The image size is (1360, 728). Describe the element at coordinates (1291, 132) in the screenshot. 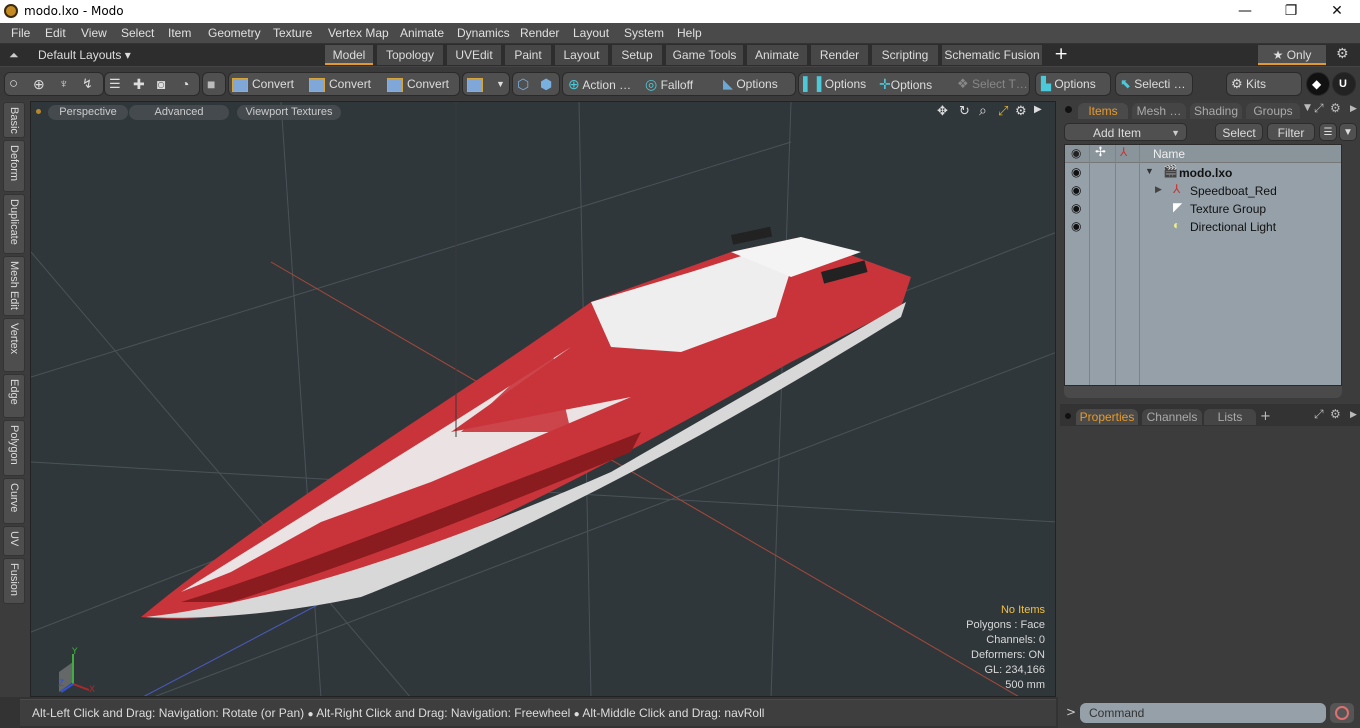

I see `filter-button: Filter` at that location.